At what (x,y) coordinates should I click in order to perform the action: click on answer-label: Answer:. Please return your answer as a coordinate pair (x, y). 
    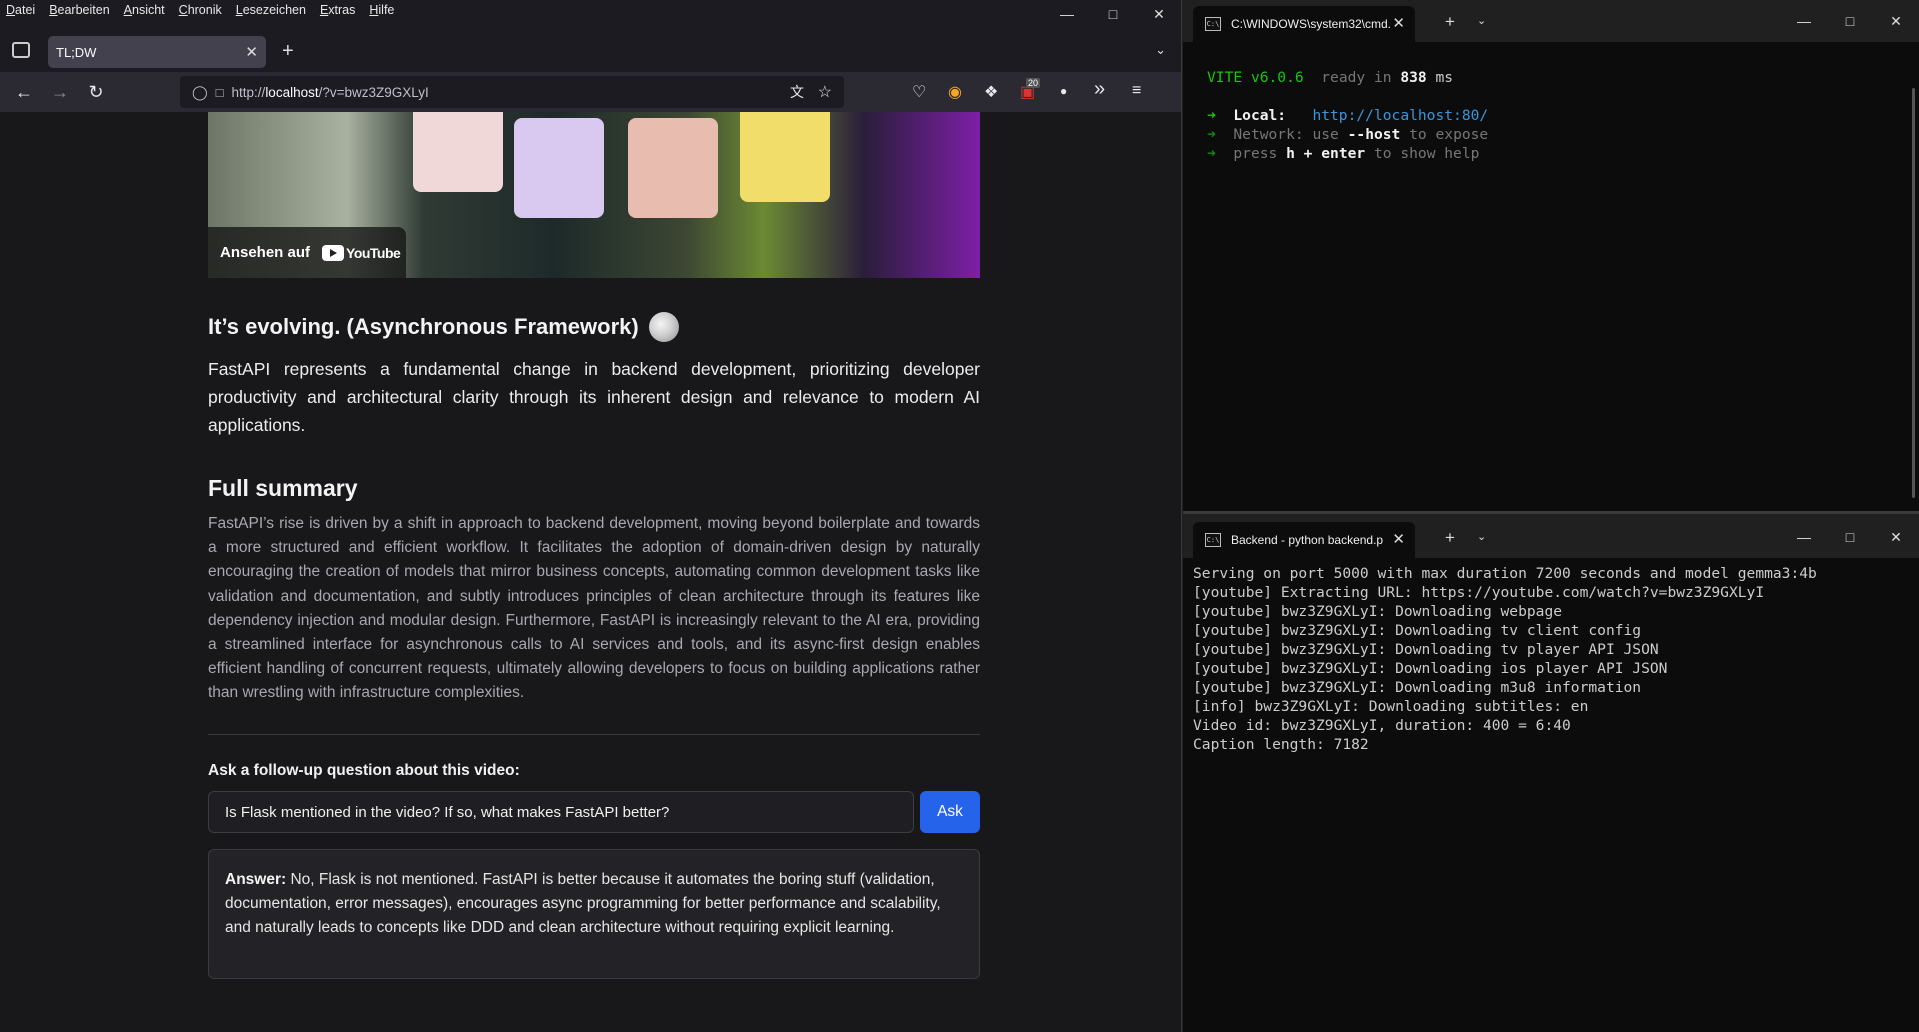
    Looking at the image, I should click on (256, 879).